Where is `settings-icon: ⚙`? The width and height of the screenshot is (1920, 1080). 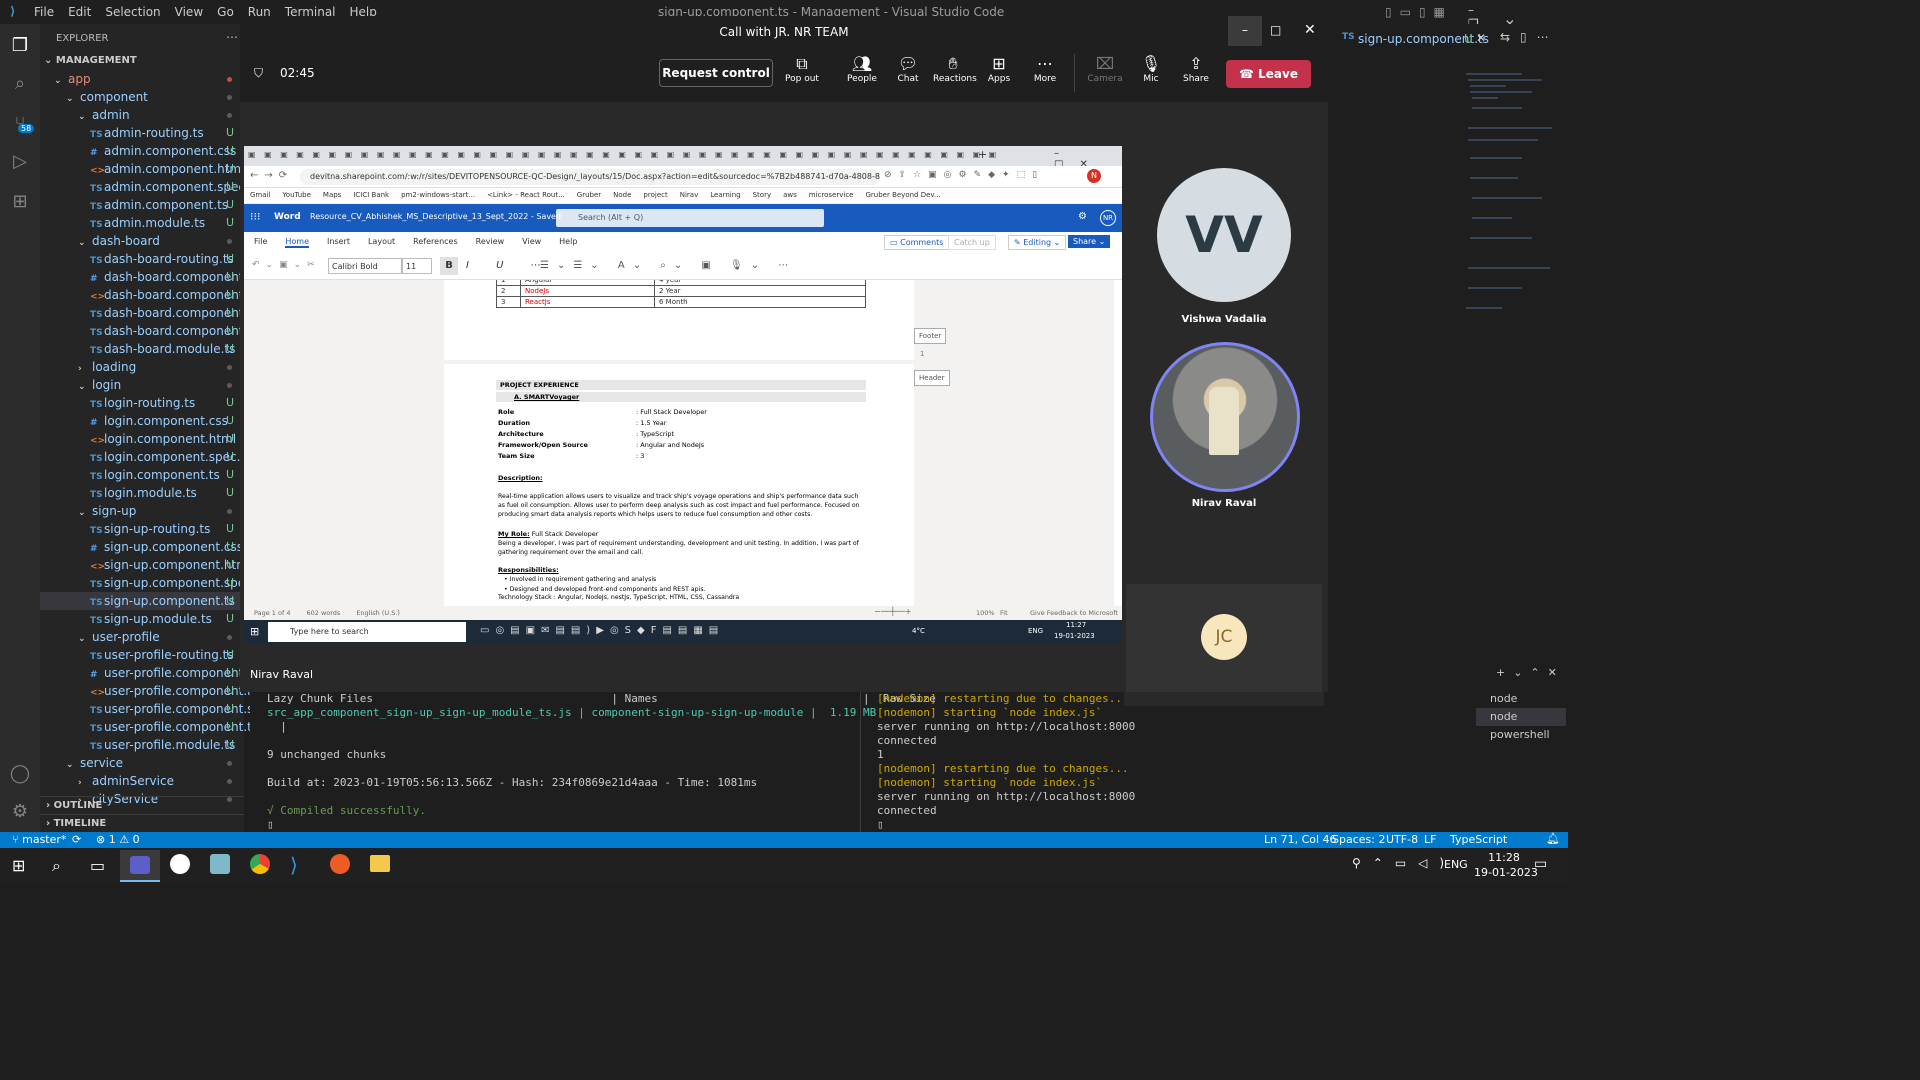 settings-icon: ⚙ is located at coordinates (1082, 216).